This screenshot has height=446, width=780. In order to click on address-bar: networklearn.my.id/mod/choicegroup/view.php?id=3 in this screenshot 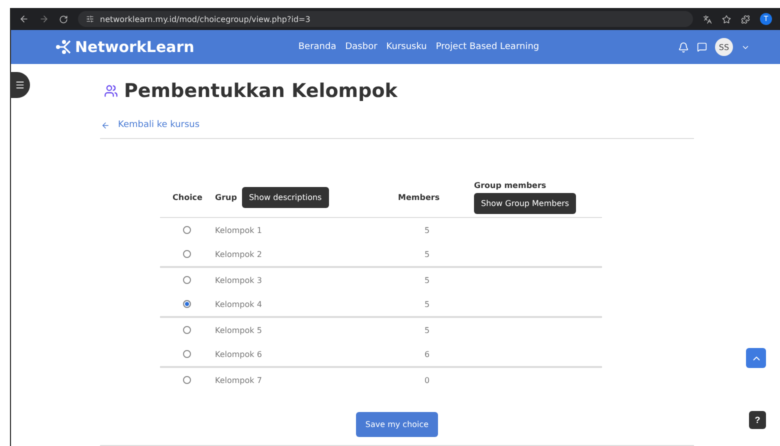, I will do `click(385, 19)`.